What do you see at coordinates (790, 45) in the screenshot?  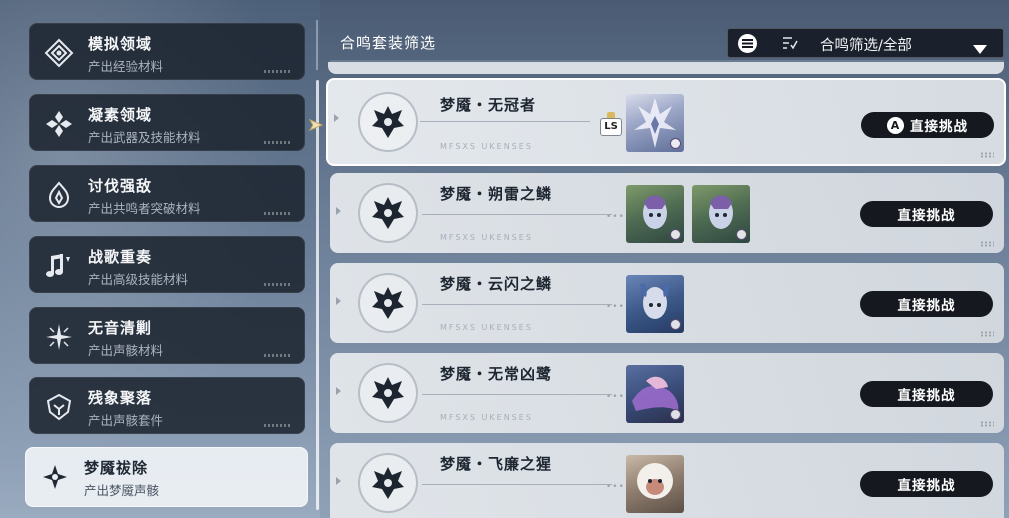 I see `filter-sort-icon` at bounding box center [790, 45].